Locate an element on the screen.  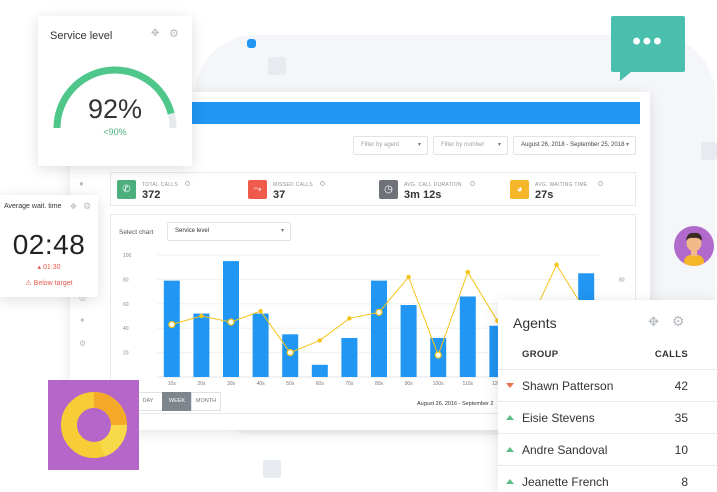
filter-number-label: Filter by number is located at coordinates (463, 145).